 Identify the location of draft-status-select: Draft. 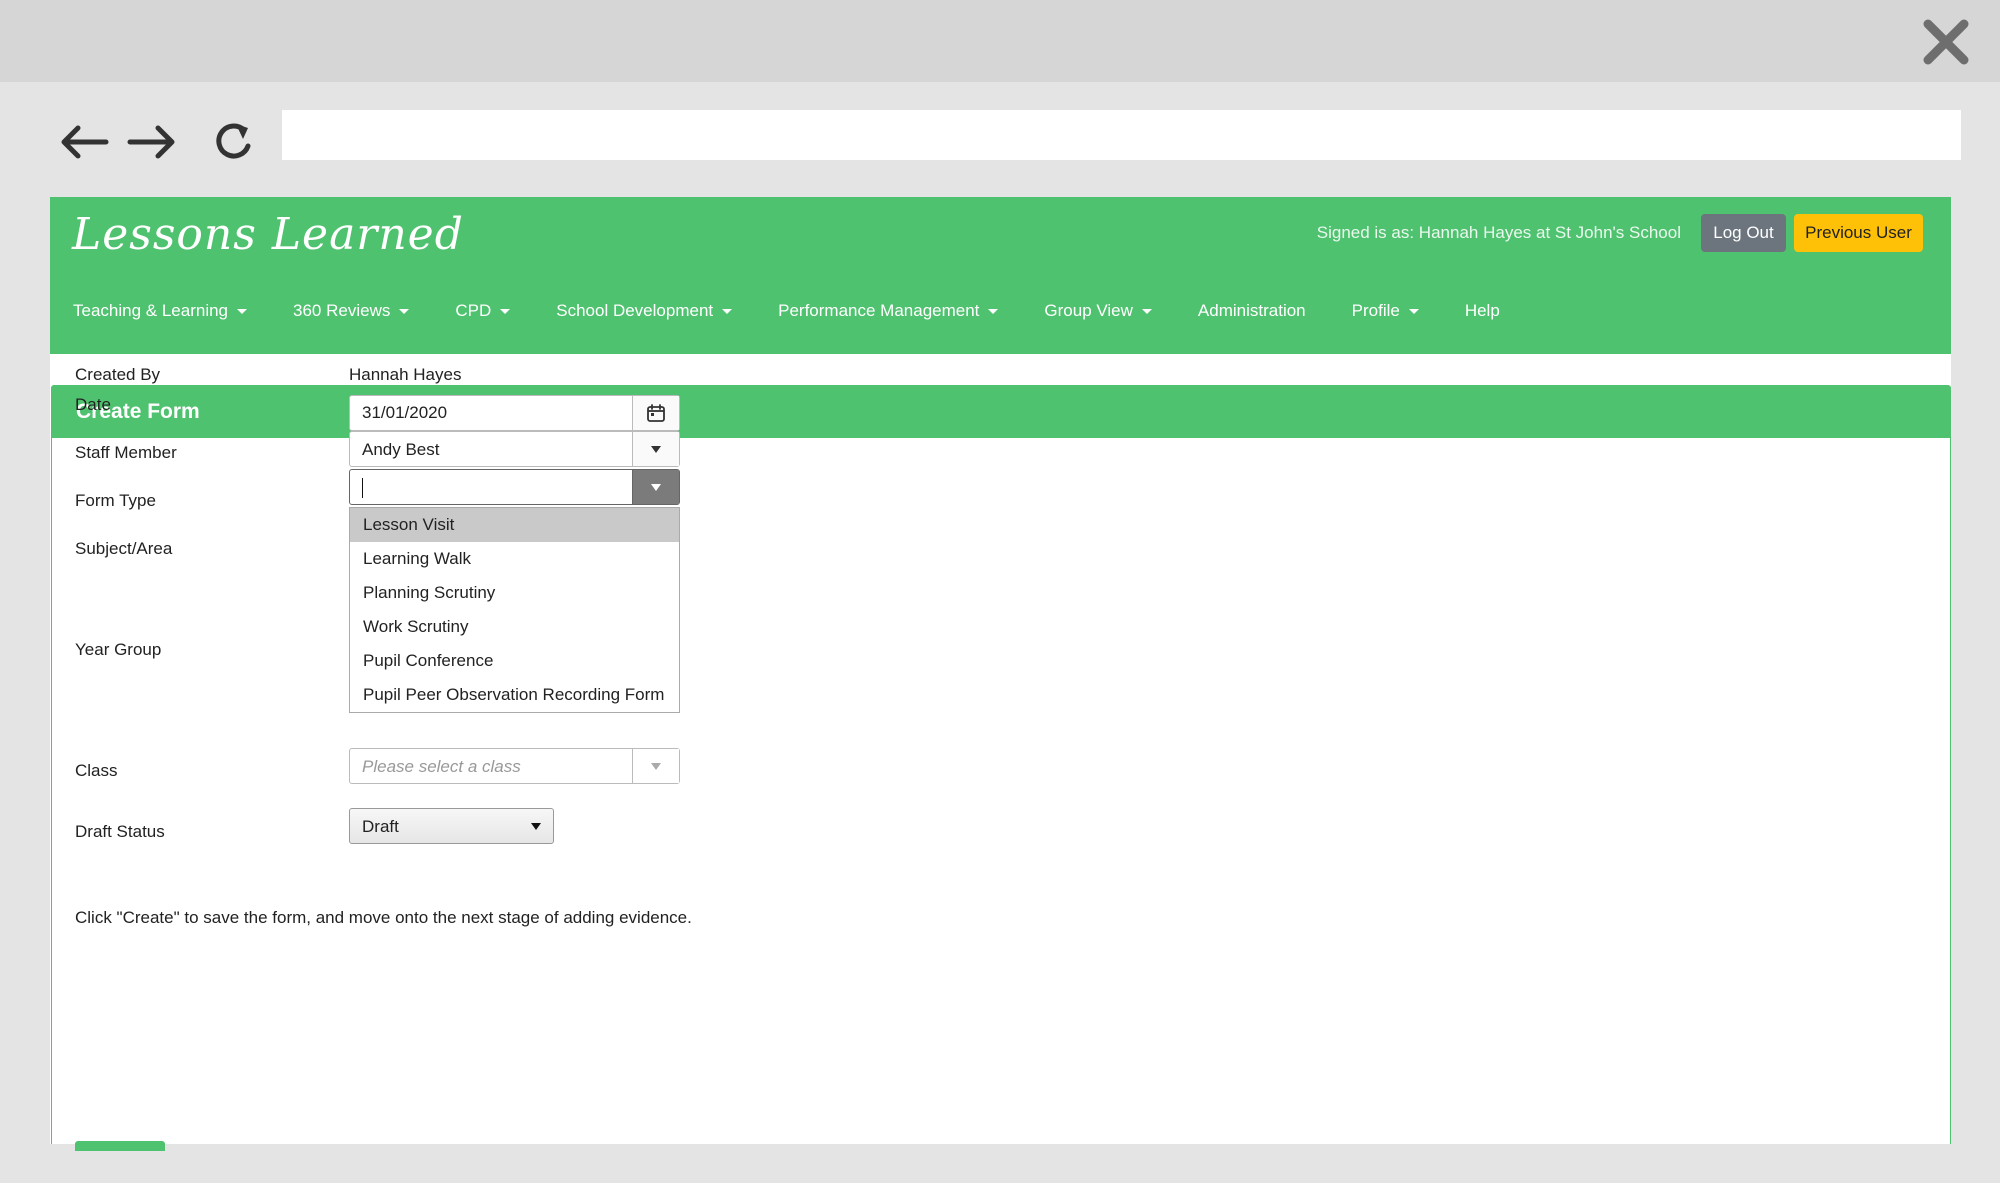
(451, 826).